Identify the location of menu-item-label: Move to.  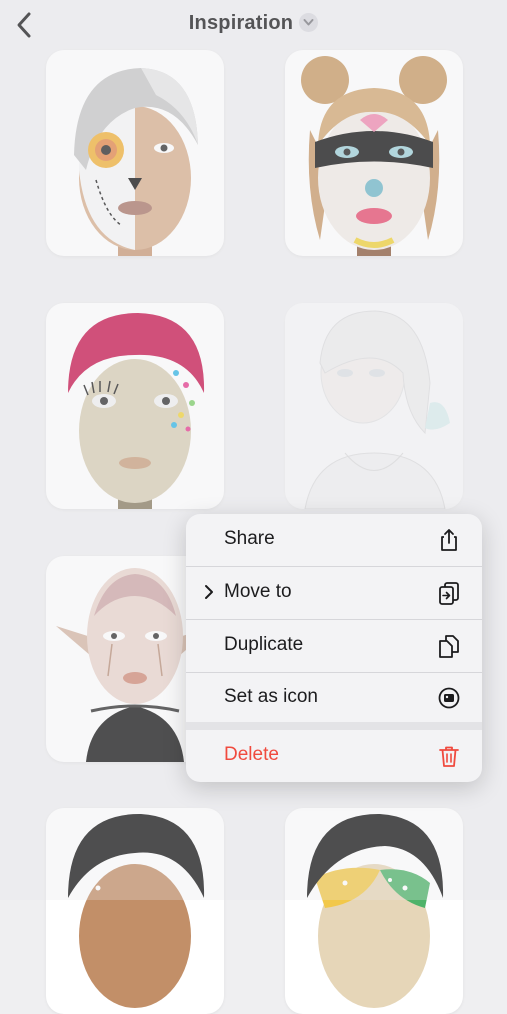
(258, 591).